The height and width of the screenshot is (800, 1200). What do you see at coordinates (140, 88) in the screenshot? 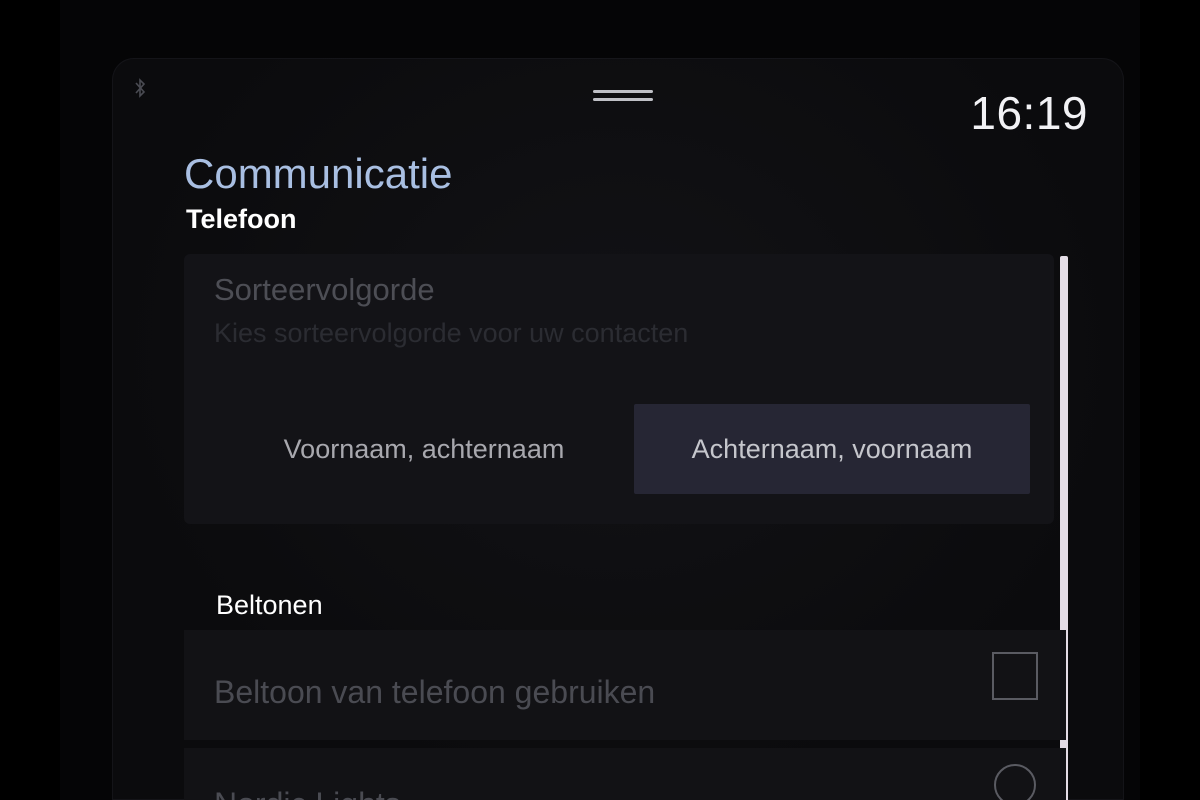
I see `bluetooth-icon` at bounding box center [140, 88].